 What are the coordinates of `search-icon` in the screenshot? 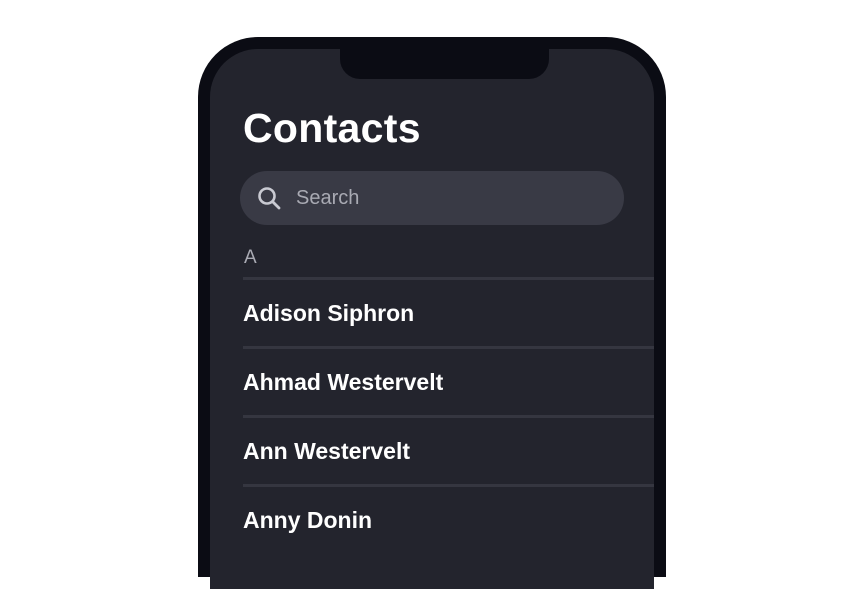 It's located at (269, 198).